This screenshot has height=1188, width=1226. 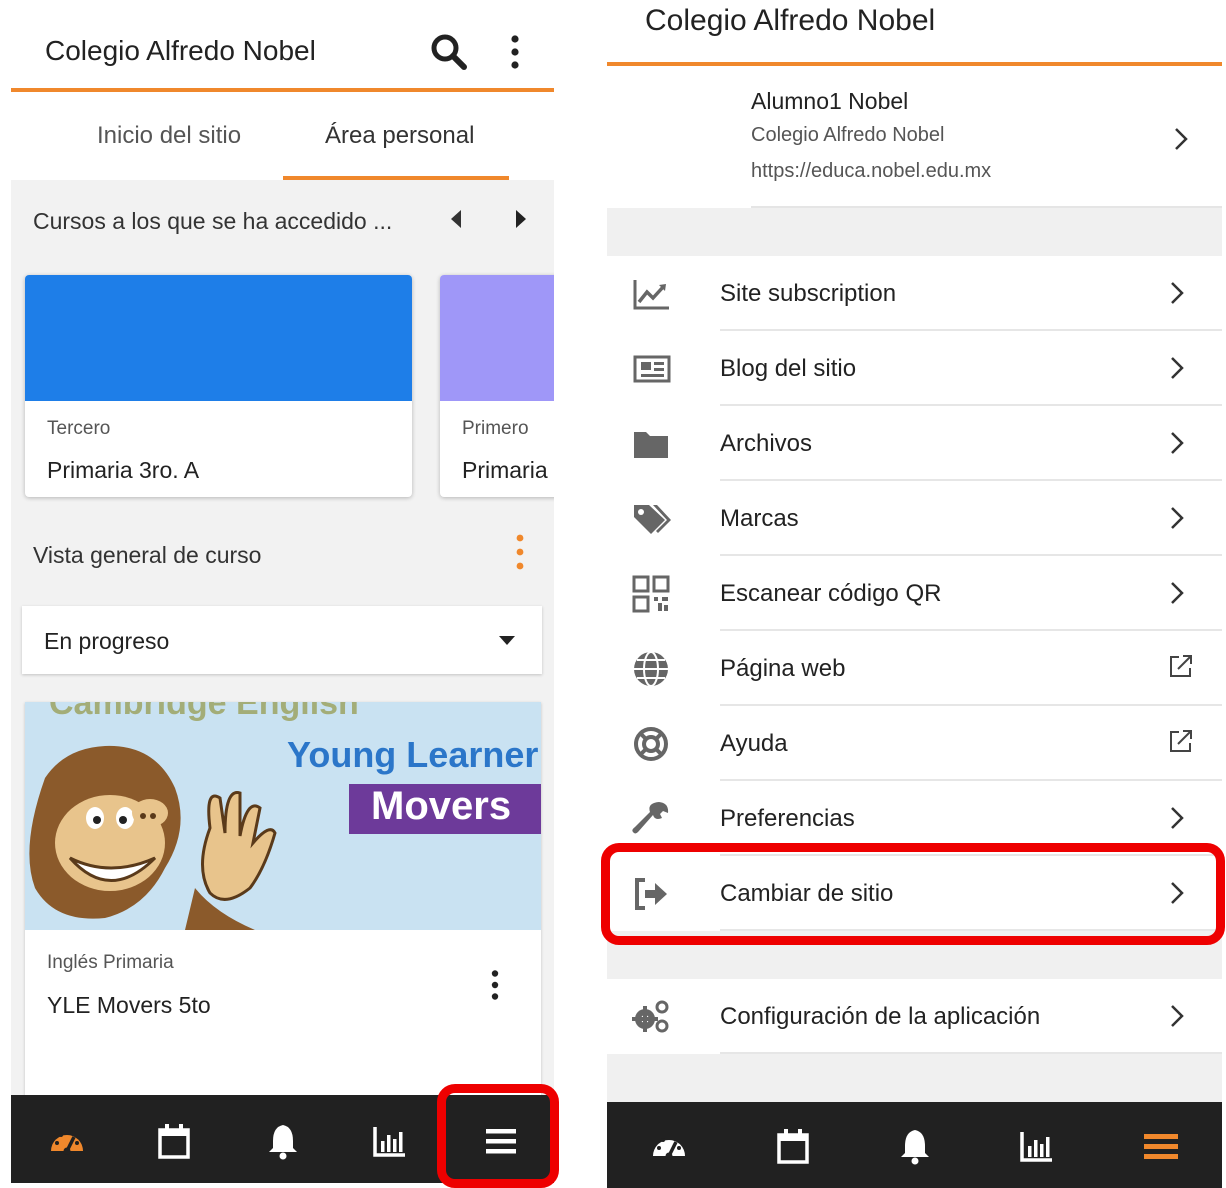 I want to click on life-ring-icon, so click(x=651, y=744).